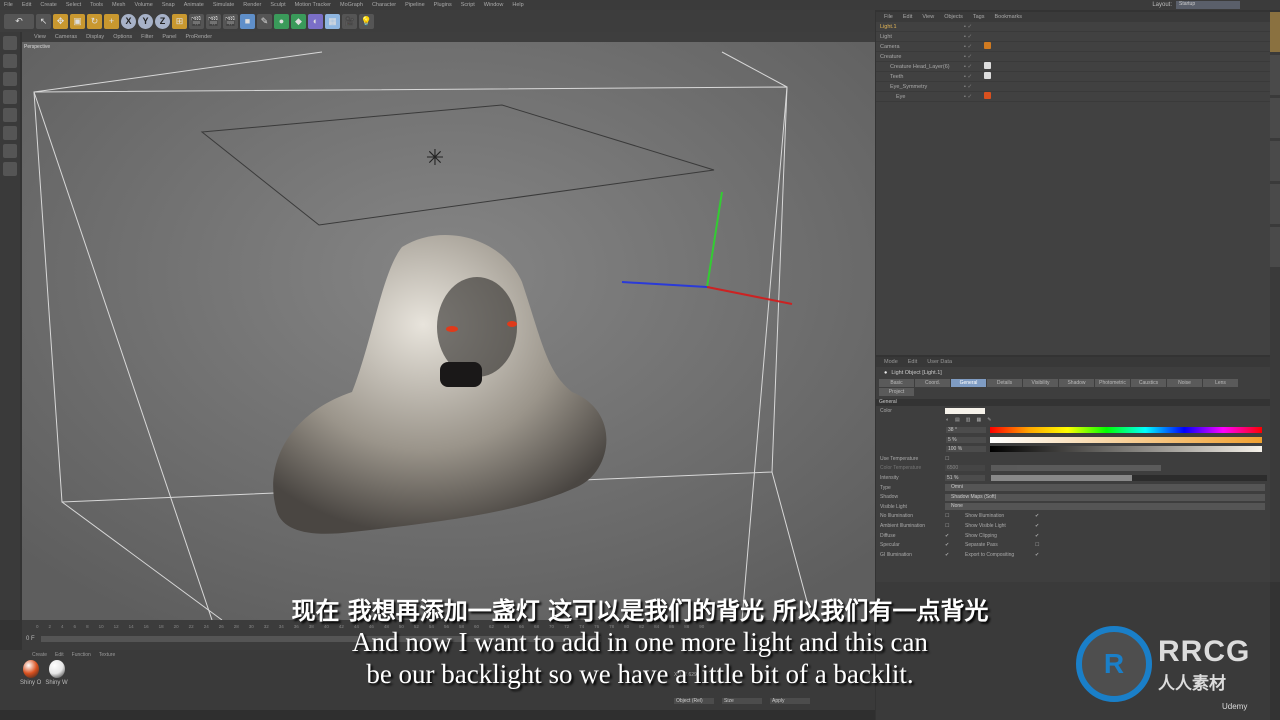 The height and width of the screenshot is (720, 1280). Describe the element at coordinates (1275, 161) in the screenshot. I see `tab-structure` at that location.